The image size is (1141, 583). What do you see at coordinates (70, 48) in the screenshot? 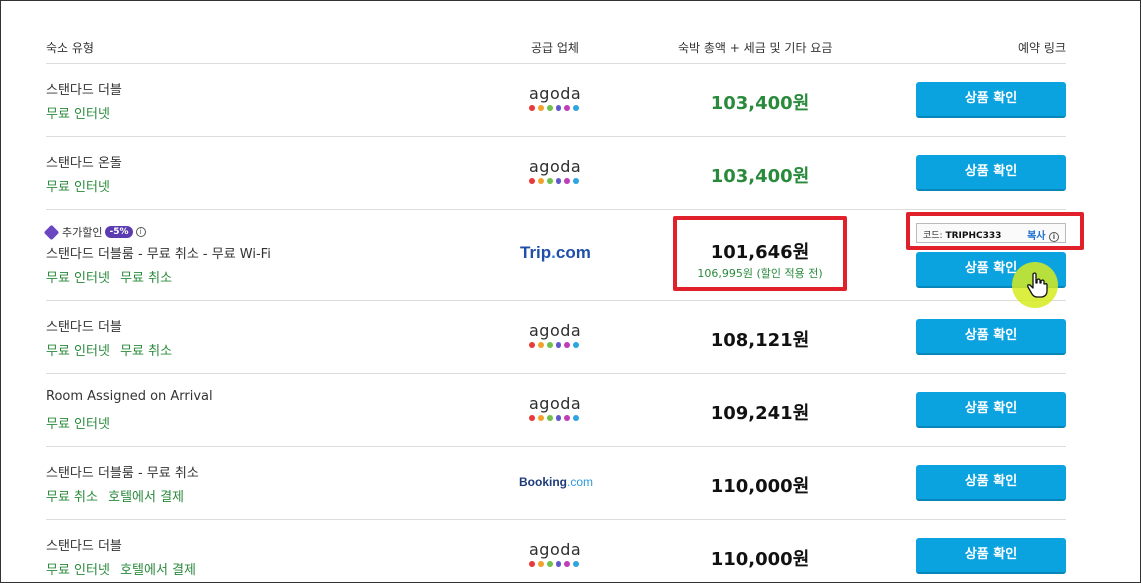
I see `header-room-type: 숙소 유형` at bounding box center [70, 48].